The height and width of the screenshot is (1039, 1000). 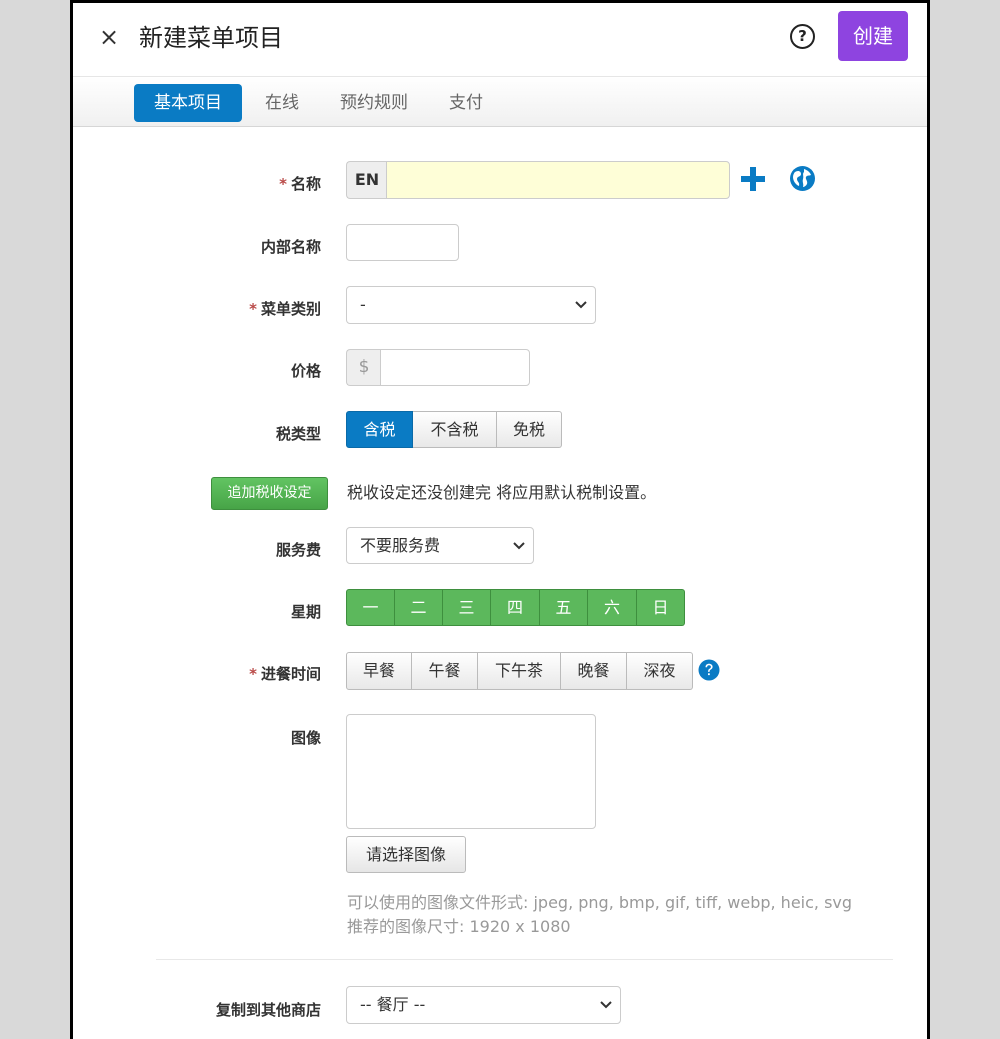 I want to click on image-size-hint: 推荐的图像尺寸: 1920 x 1080, so click(x=459, y=926).